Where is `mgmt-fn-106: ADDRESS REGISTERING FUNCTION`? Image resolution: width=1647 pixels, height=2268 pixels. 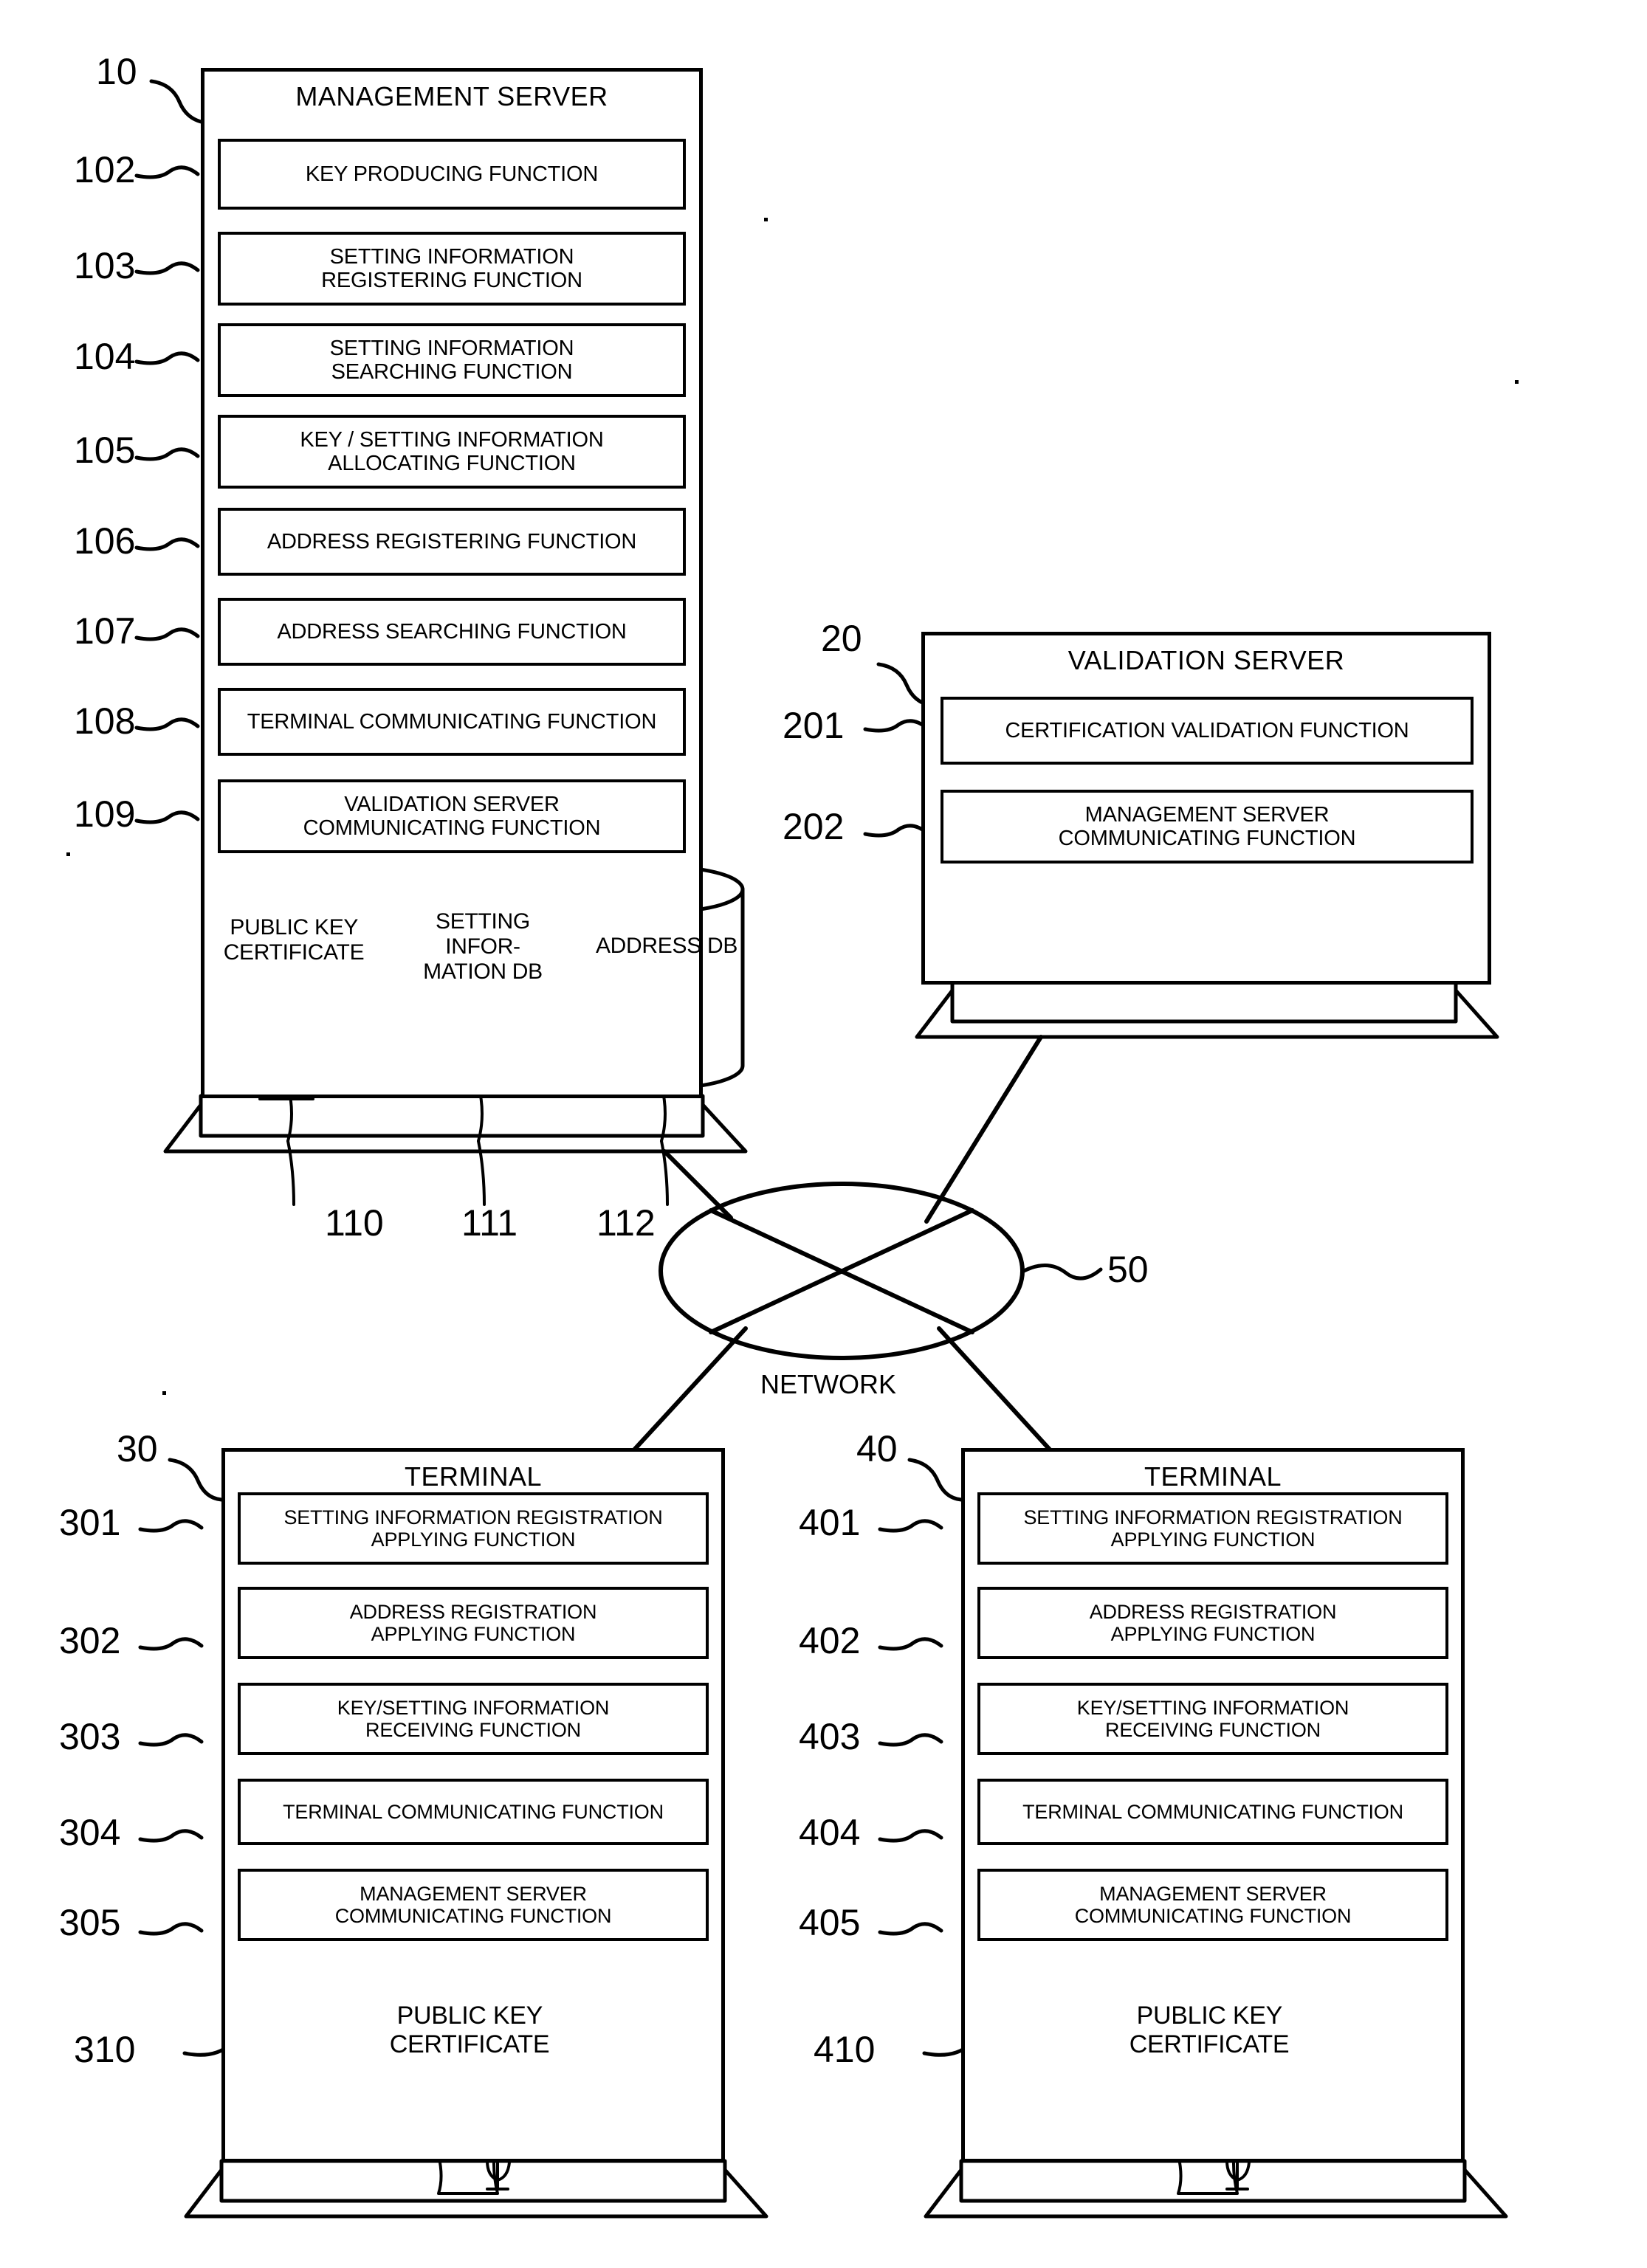 mgmt-fn-106: ADDRESS REGISTERING FUNCTION is located at coordinates (452, 542).